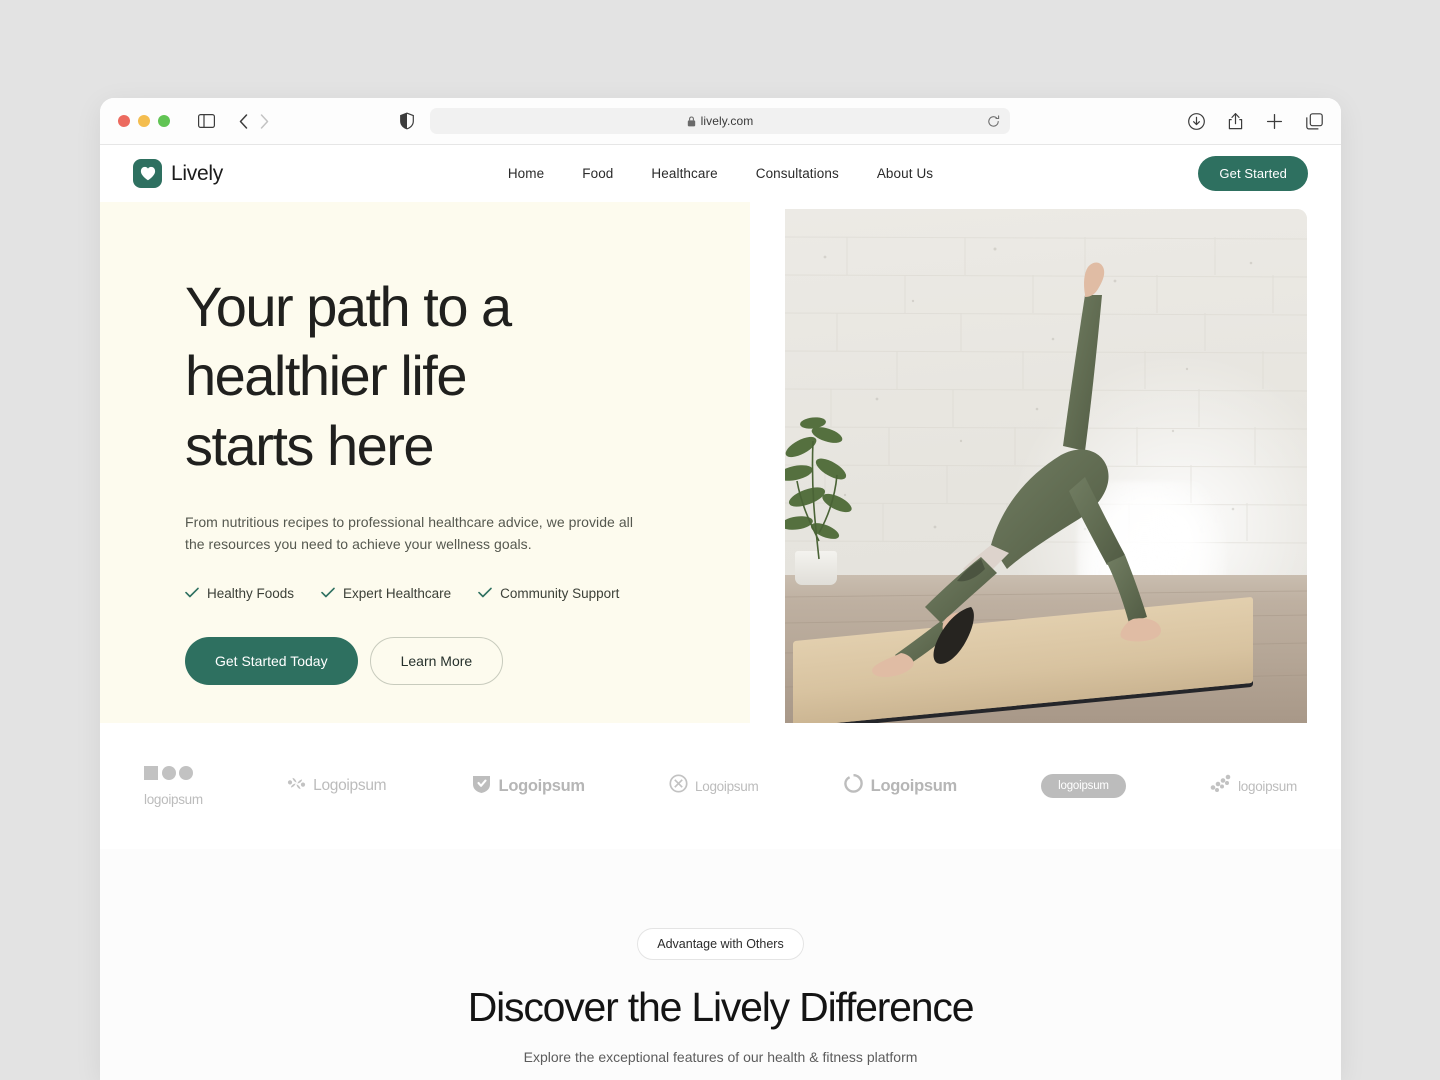 This screenshot has height=1080, width=1440. What do you see at coordinates (264, 121) in the screenshot?
I see `forward-arrow-icon` at bounding box center [264, 121].